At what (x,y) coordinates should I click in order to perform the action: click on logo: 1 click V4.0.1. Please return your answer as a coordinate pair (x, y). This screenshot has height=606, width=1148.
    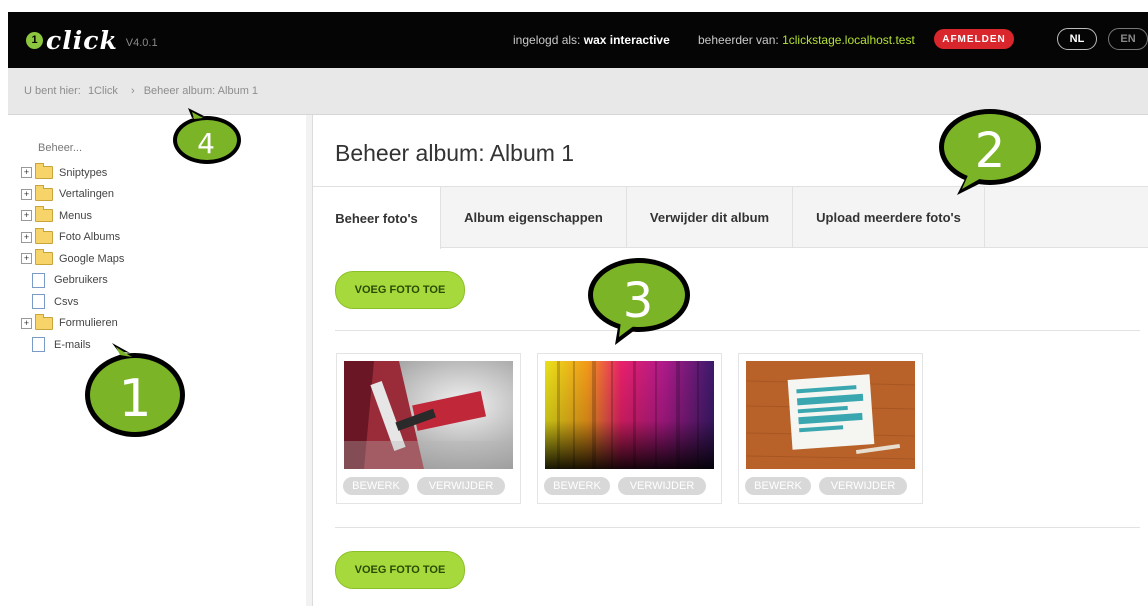
    Looking at the image, I should click on (92, 40).